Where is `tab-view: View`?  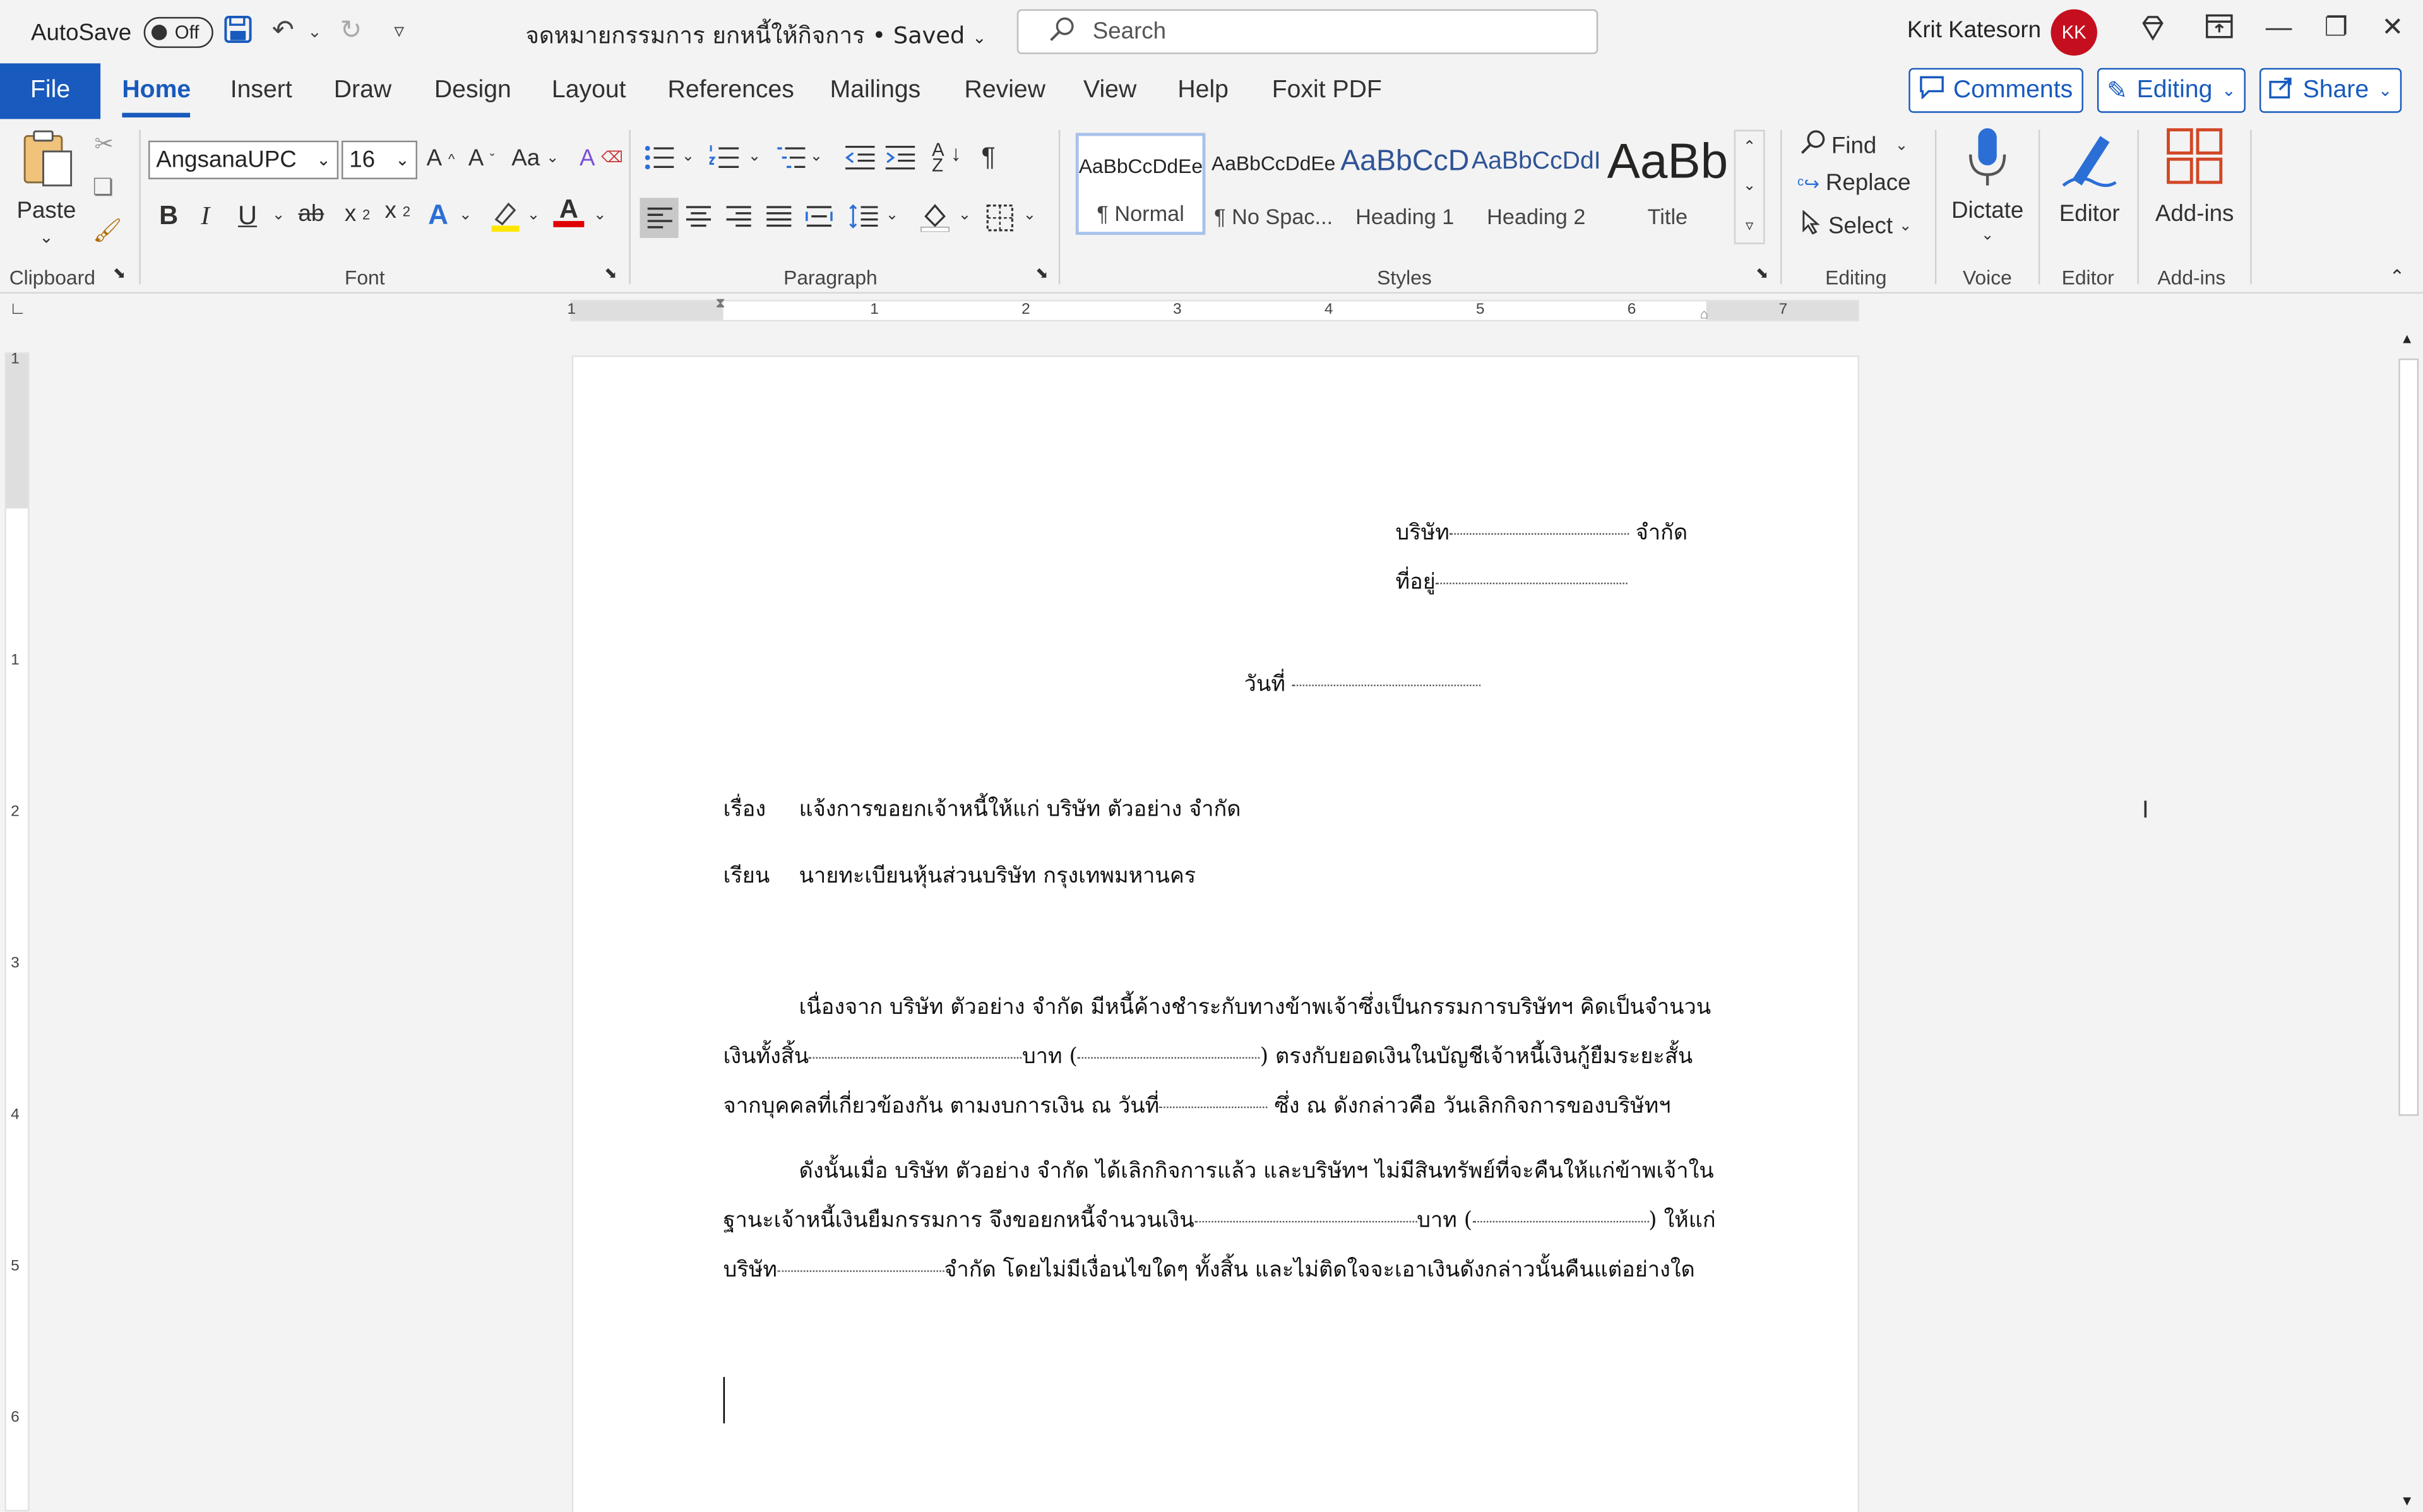
tab-view: View is located at coordinates (1109, 91).